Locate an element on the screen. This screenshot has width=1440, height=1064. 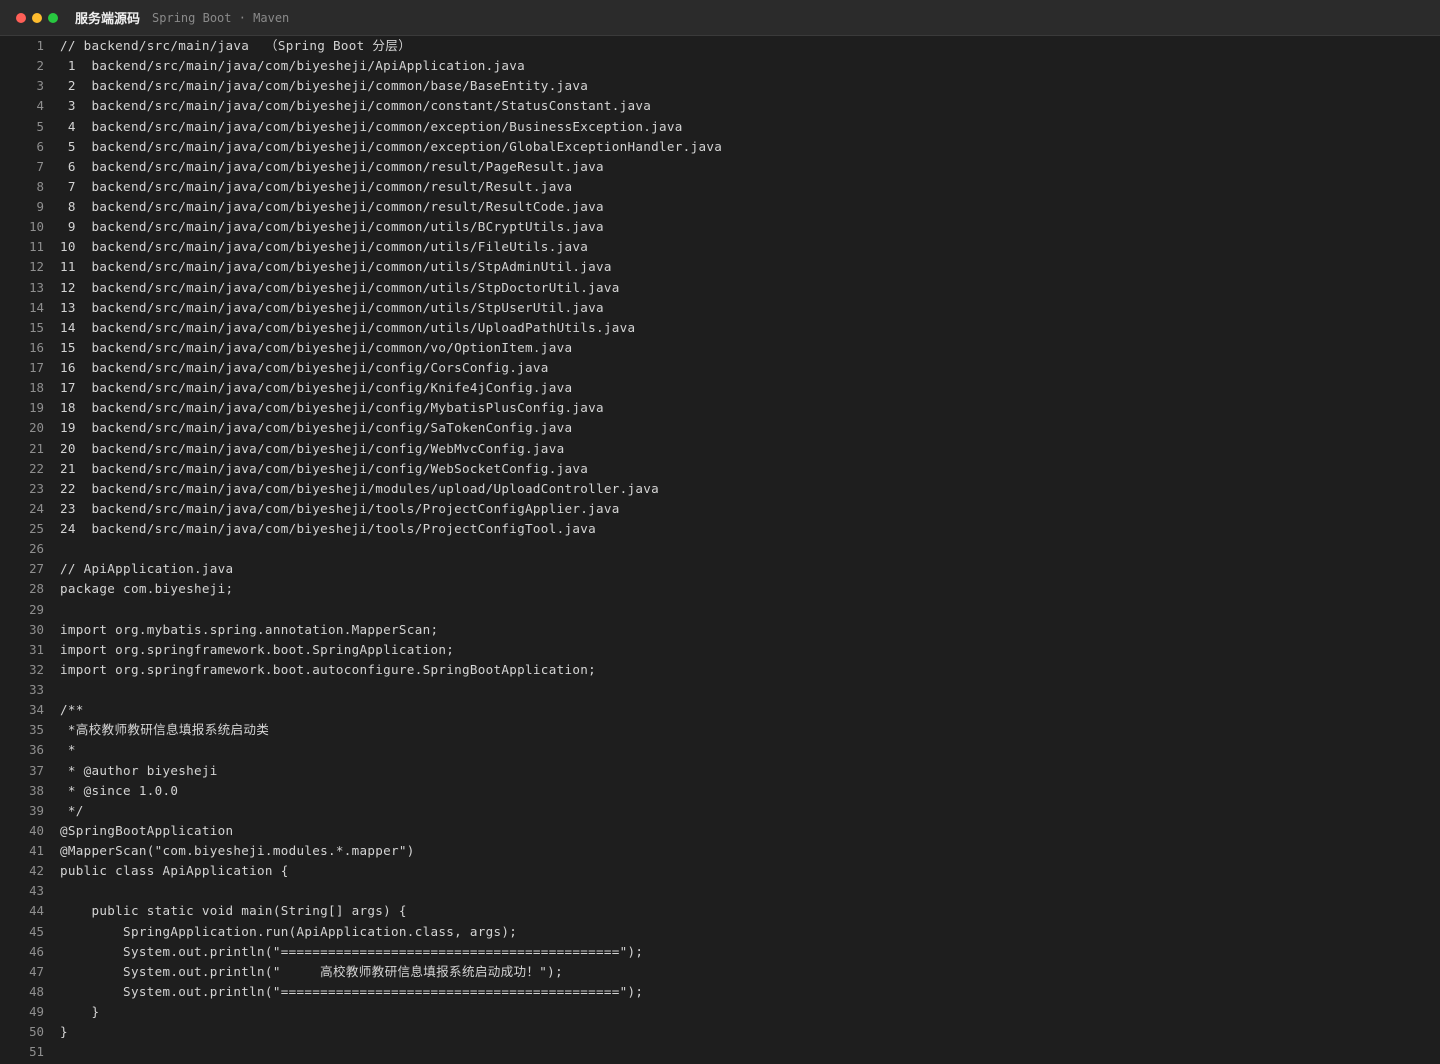
line-number: 11 is located at coordinates (36, 247).